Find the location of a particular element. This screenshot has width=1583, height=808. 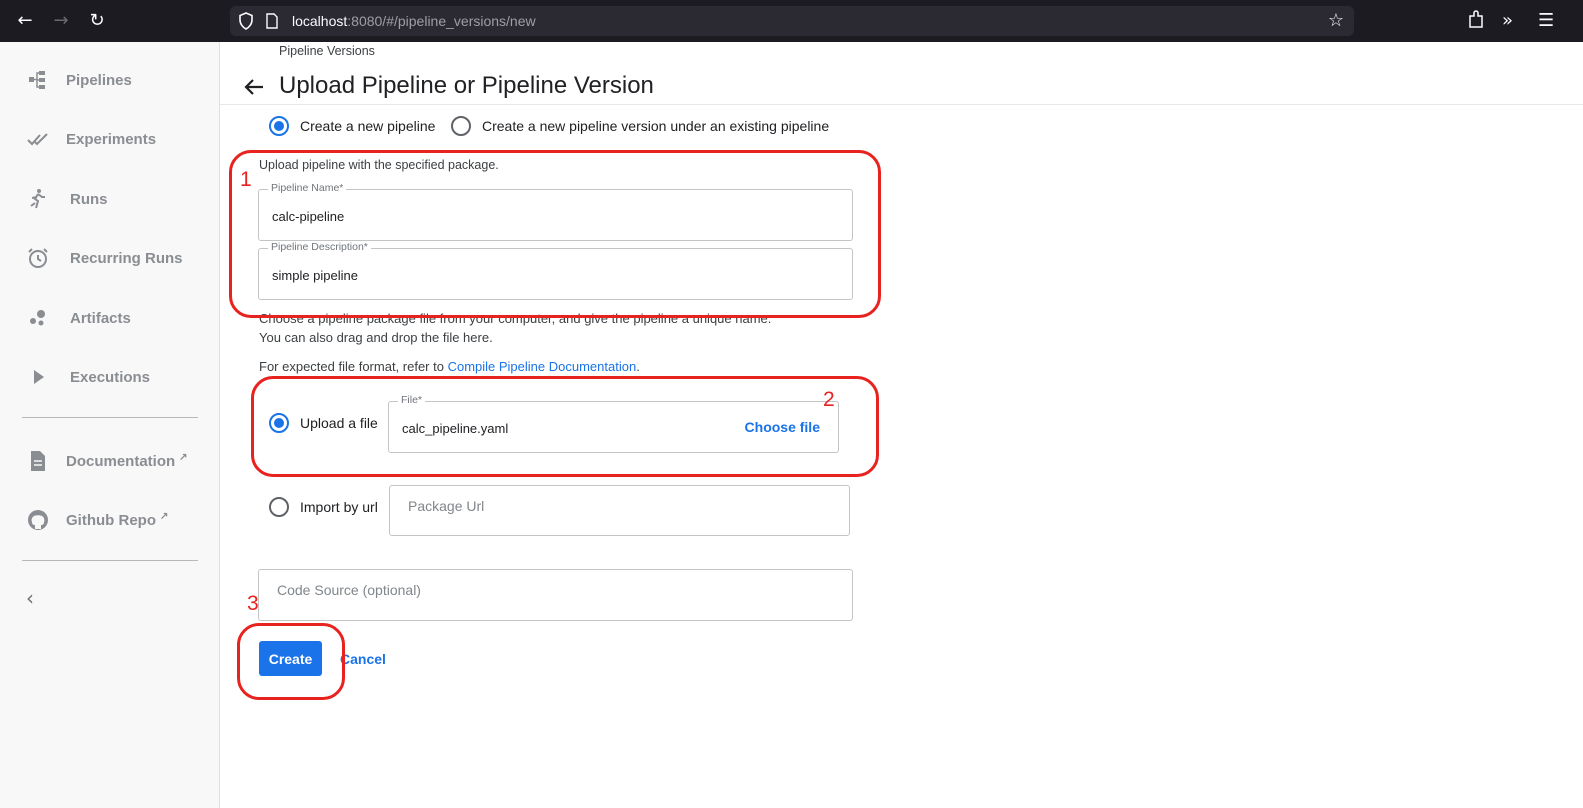

package-url-input: Package Url is located at coordinates (619, 510).